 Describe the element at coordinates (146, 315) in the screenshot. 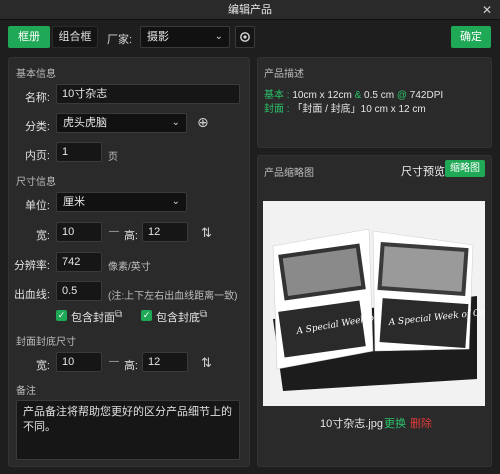

I see `include-back-checkbox: ✓` at that location.